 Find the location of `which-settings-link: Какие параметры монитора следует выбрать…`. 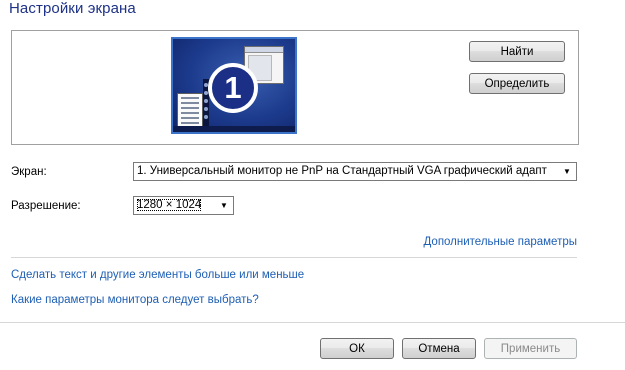

which-settings-link: Какие параметры монитора следует выбрать… is located at coordinates (135, 300).